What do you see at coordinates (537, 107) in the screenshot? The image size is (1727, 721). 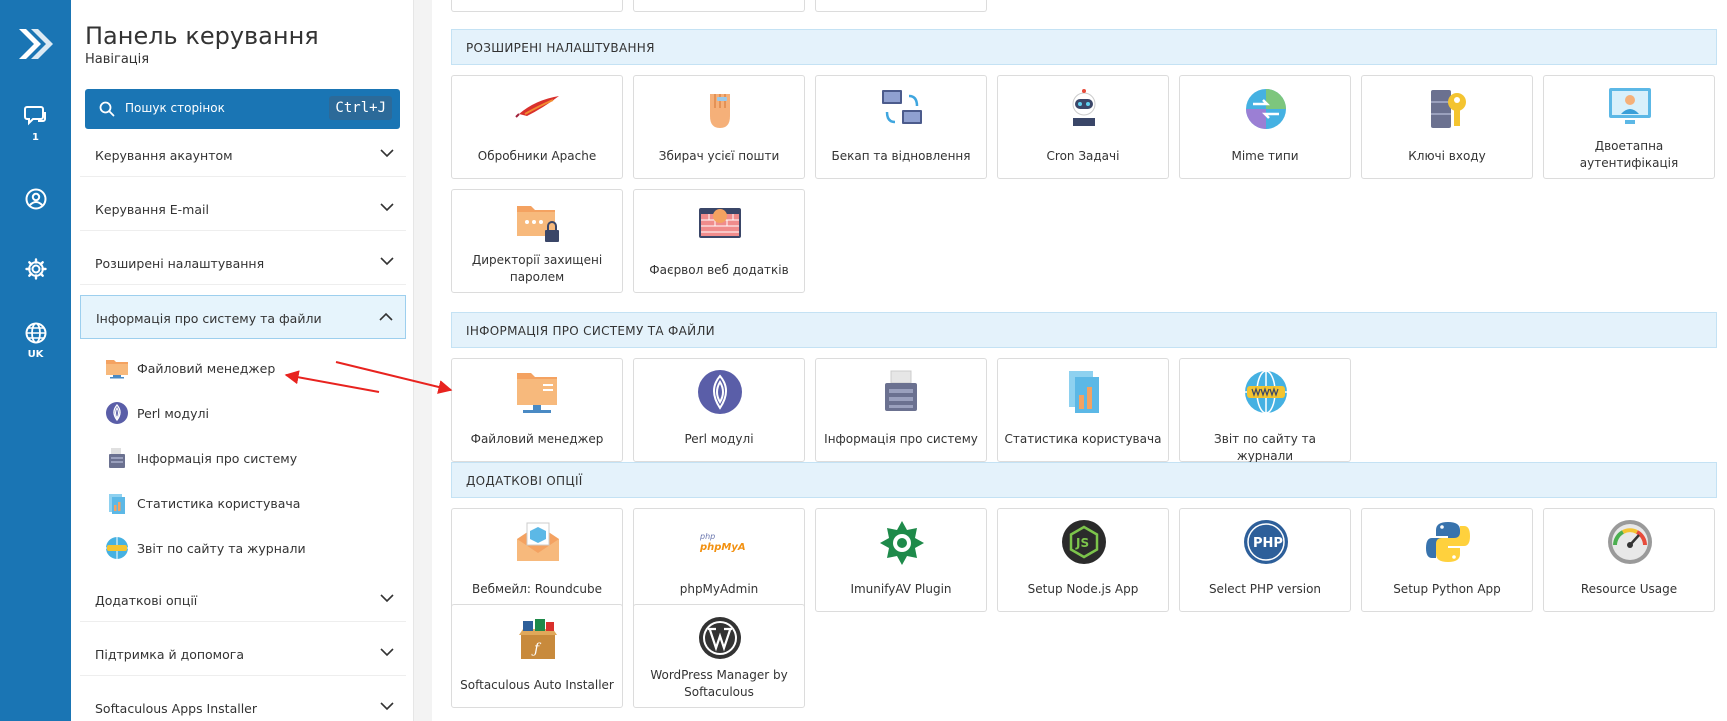 I see `apache-feather-icon` at bounding box center [537, 107].